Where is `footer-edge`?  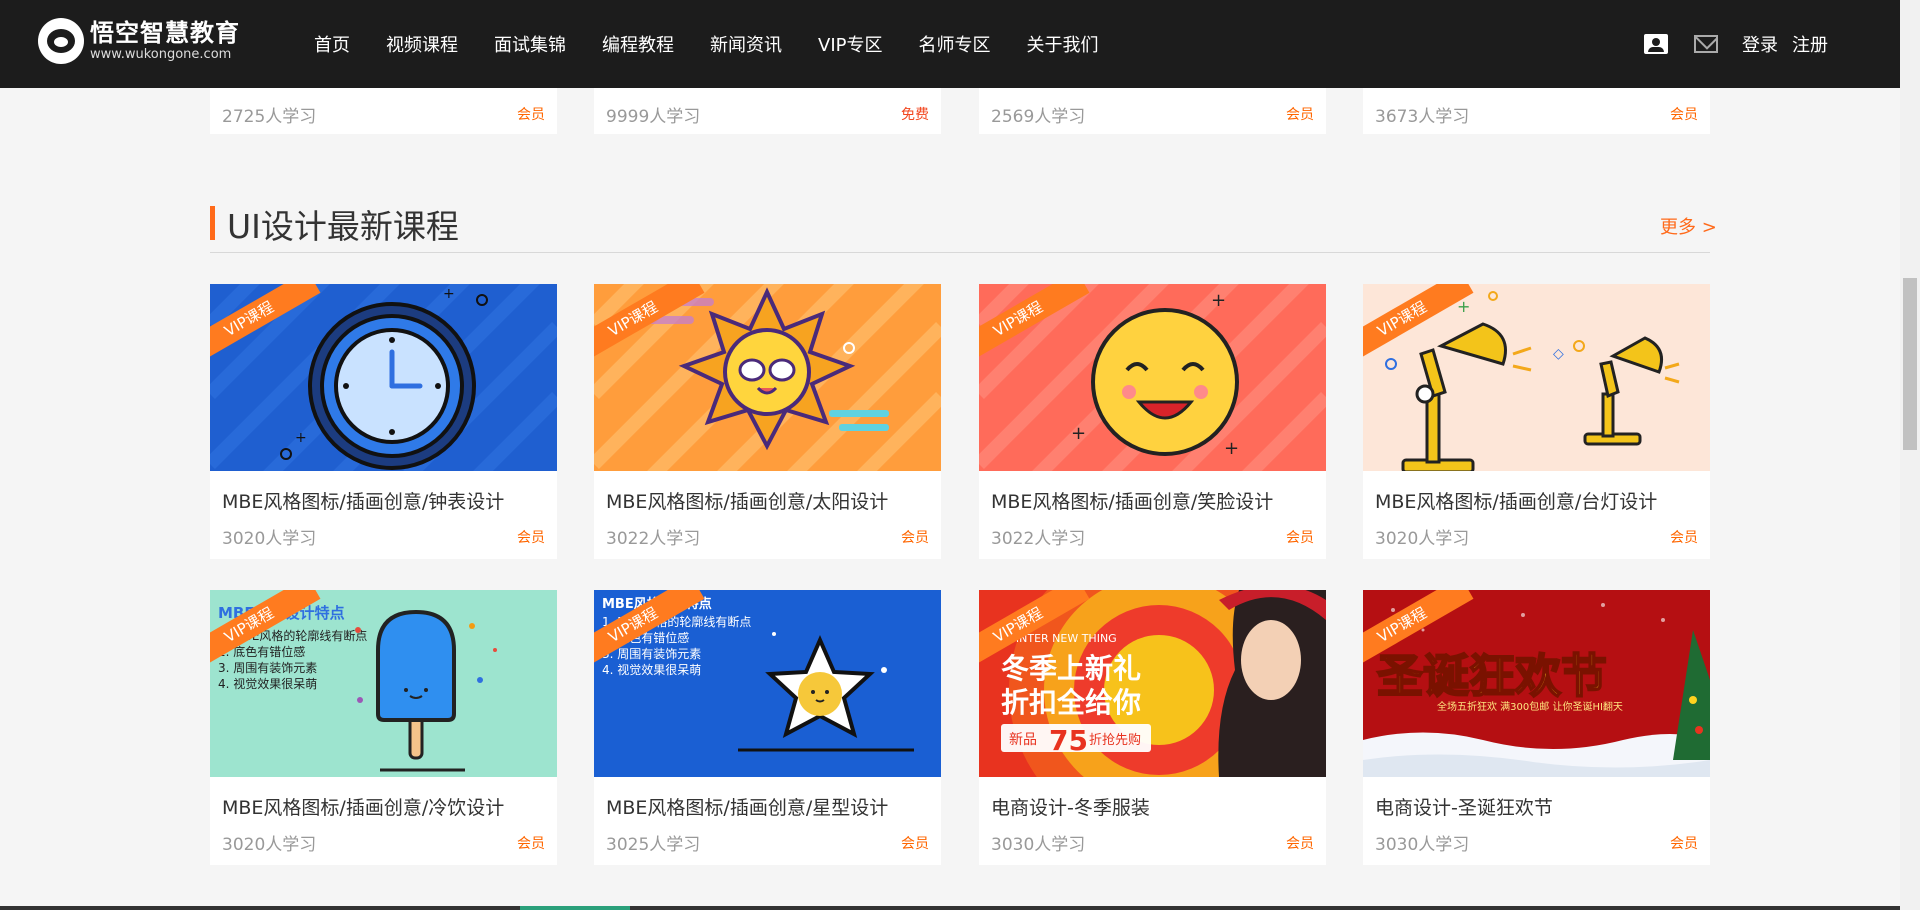
footer-edge is located at coordinates (950, 908).